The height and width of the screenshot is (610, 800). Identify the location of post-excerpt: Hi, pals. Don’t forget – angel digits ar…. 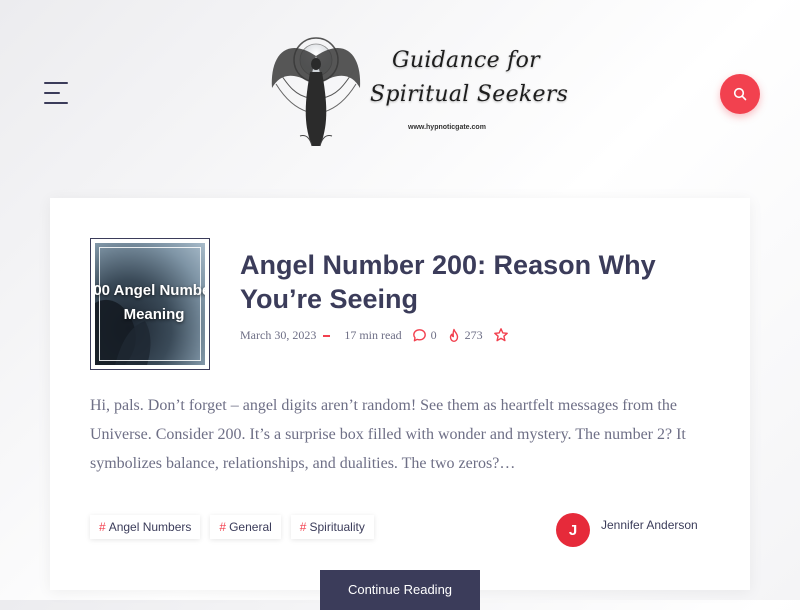
(388, 434).